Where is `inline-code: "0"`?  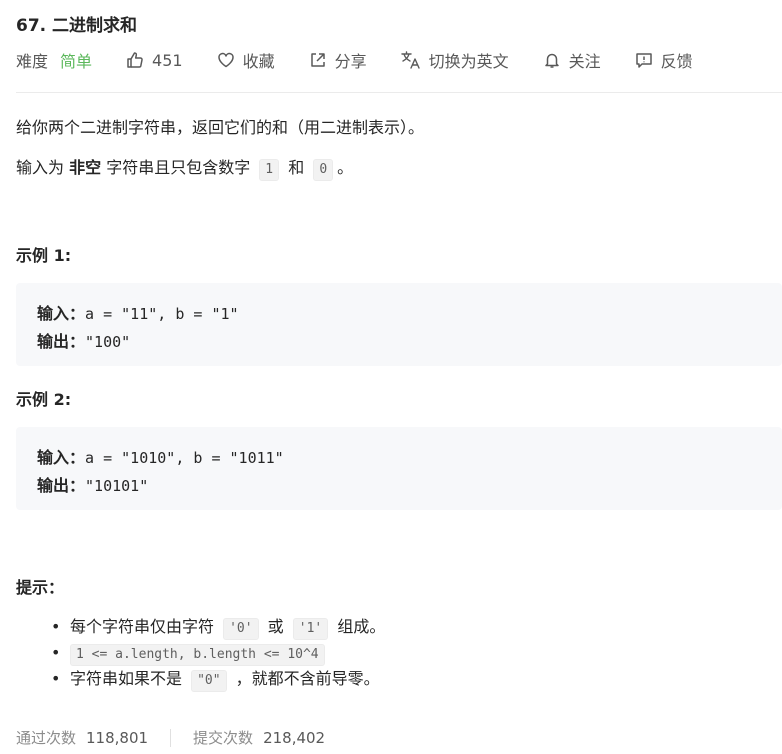 inline-code: "0" is located at coordinates (209, 681).